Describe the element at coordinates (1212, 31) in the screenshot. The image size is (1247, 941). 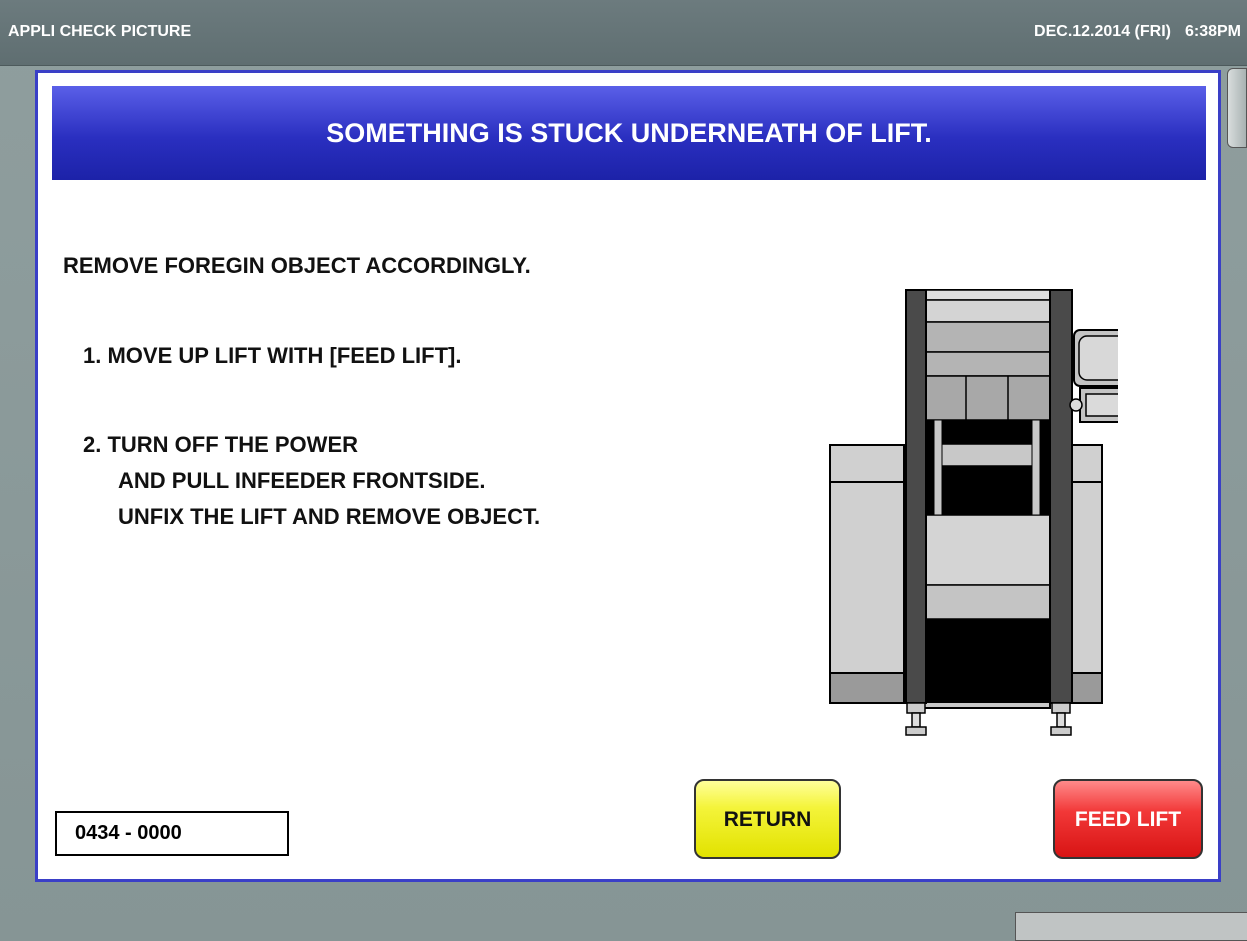
I see `time-label: 6:38PM` at that location.